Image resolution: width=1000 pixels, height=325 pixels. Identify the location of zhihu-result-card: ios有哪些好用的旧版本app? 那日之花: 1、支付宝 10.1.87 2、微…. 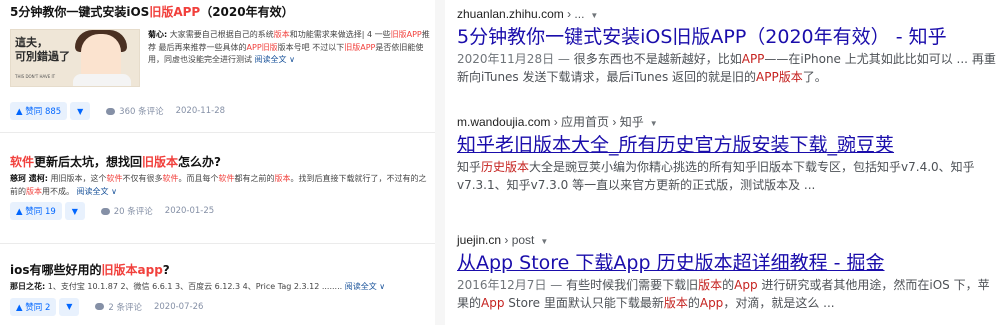
(220, 289).